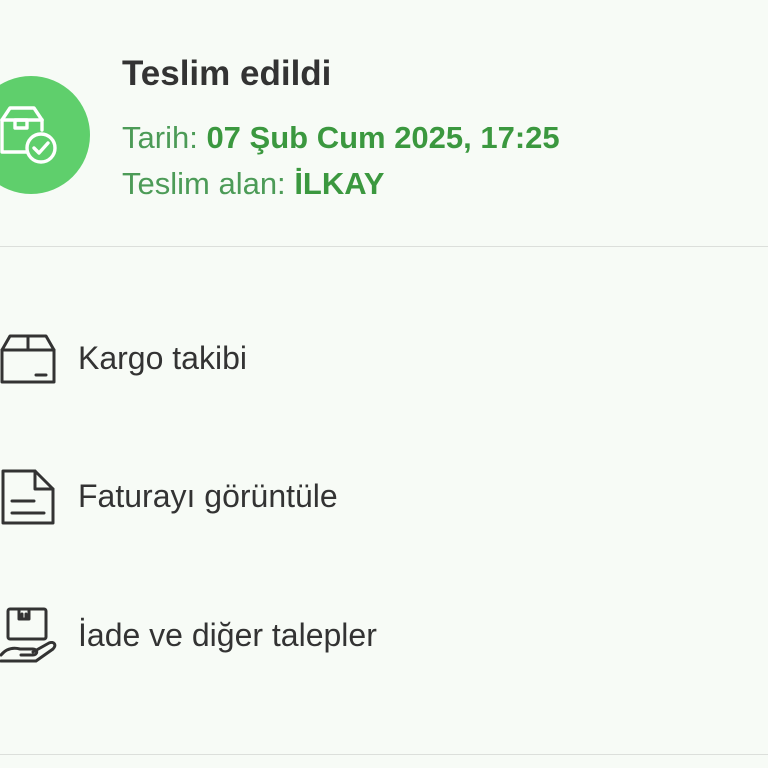  Describe the element at coordinates (28, 635) in the screenshot. I see `return-hand-icon` at that location.